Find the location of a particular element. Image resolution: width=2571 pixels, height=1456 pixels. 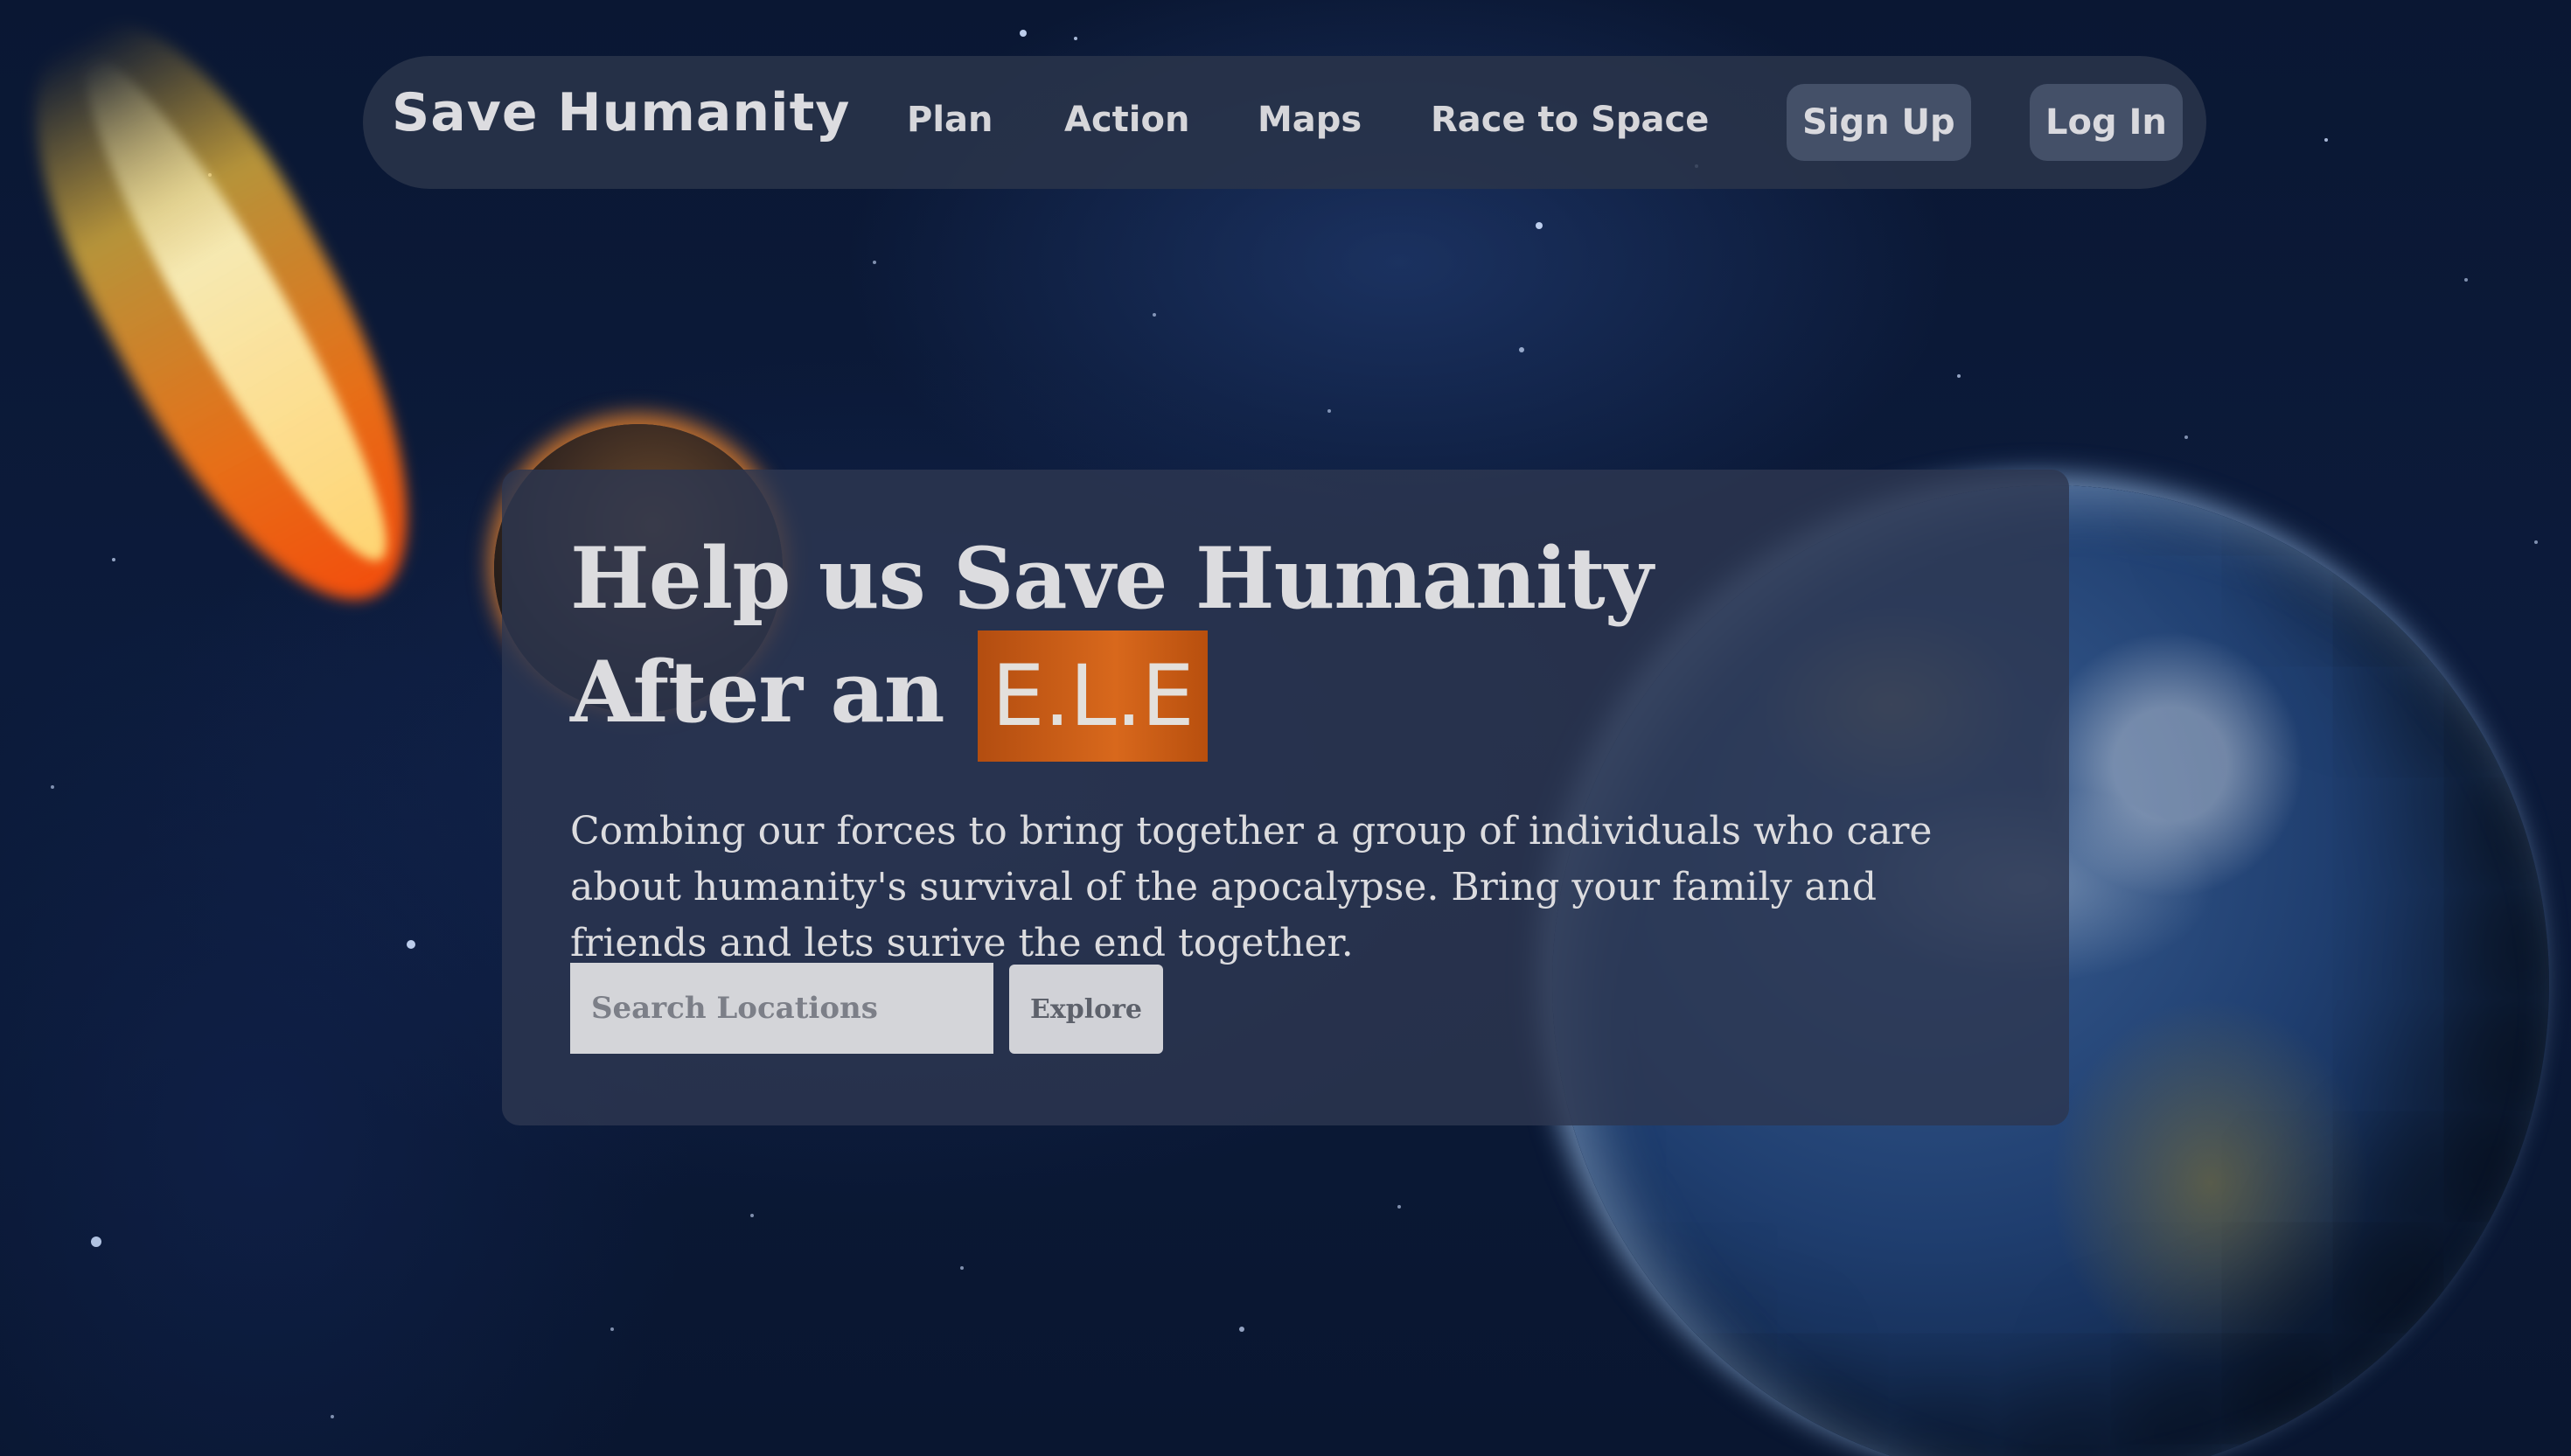

brand-logo: Save Humanity is located at coordinates (621, 112).